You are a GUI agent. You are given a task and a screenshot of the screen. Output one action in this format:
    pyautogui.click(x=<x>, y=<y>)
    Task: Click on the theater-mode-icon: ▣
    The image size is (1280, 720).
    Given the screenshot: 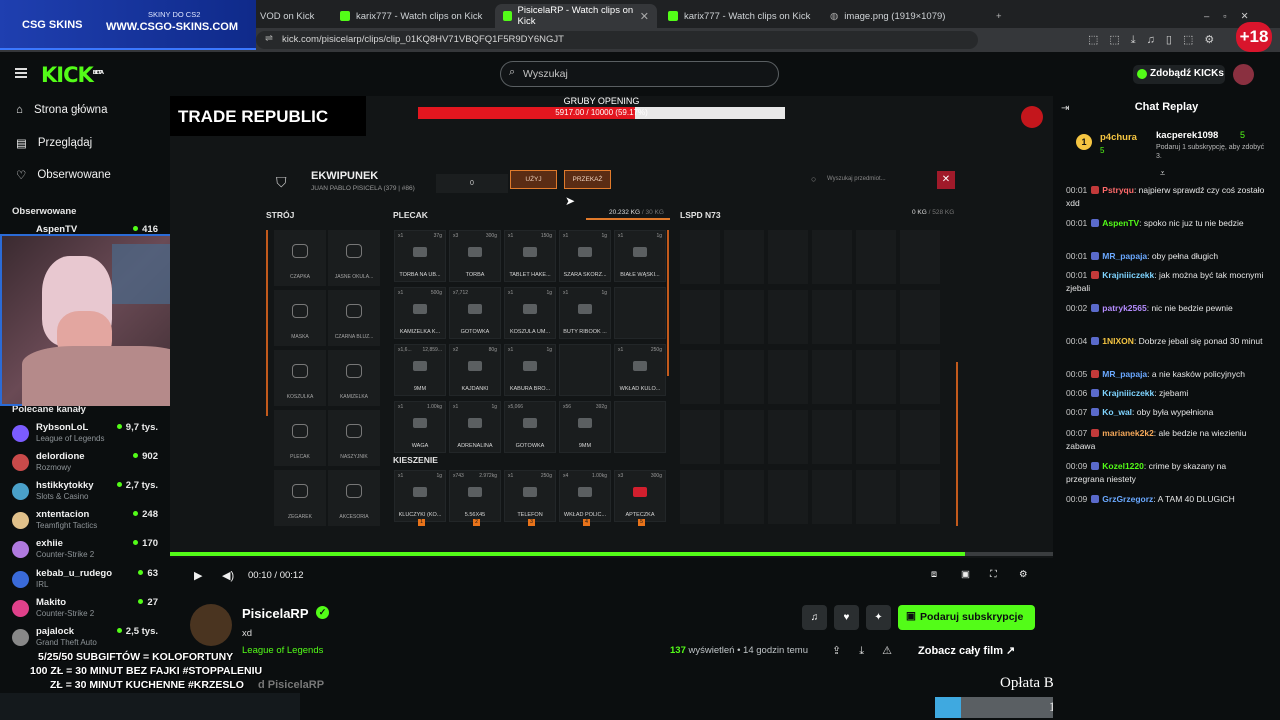 What is the action you would take?
    pyautogui.click(x=965, y=574)
    